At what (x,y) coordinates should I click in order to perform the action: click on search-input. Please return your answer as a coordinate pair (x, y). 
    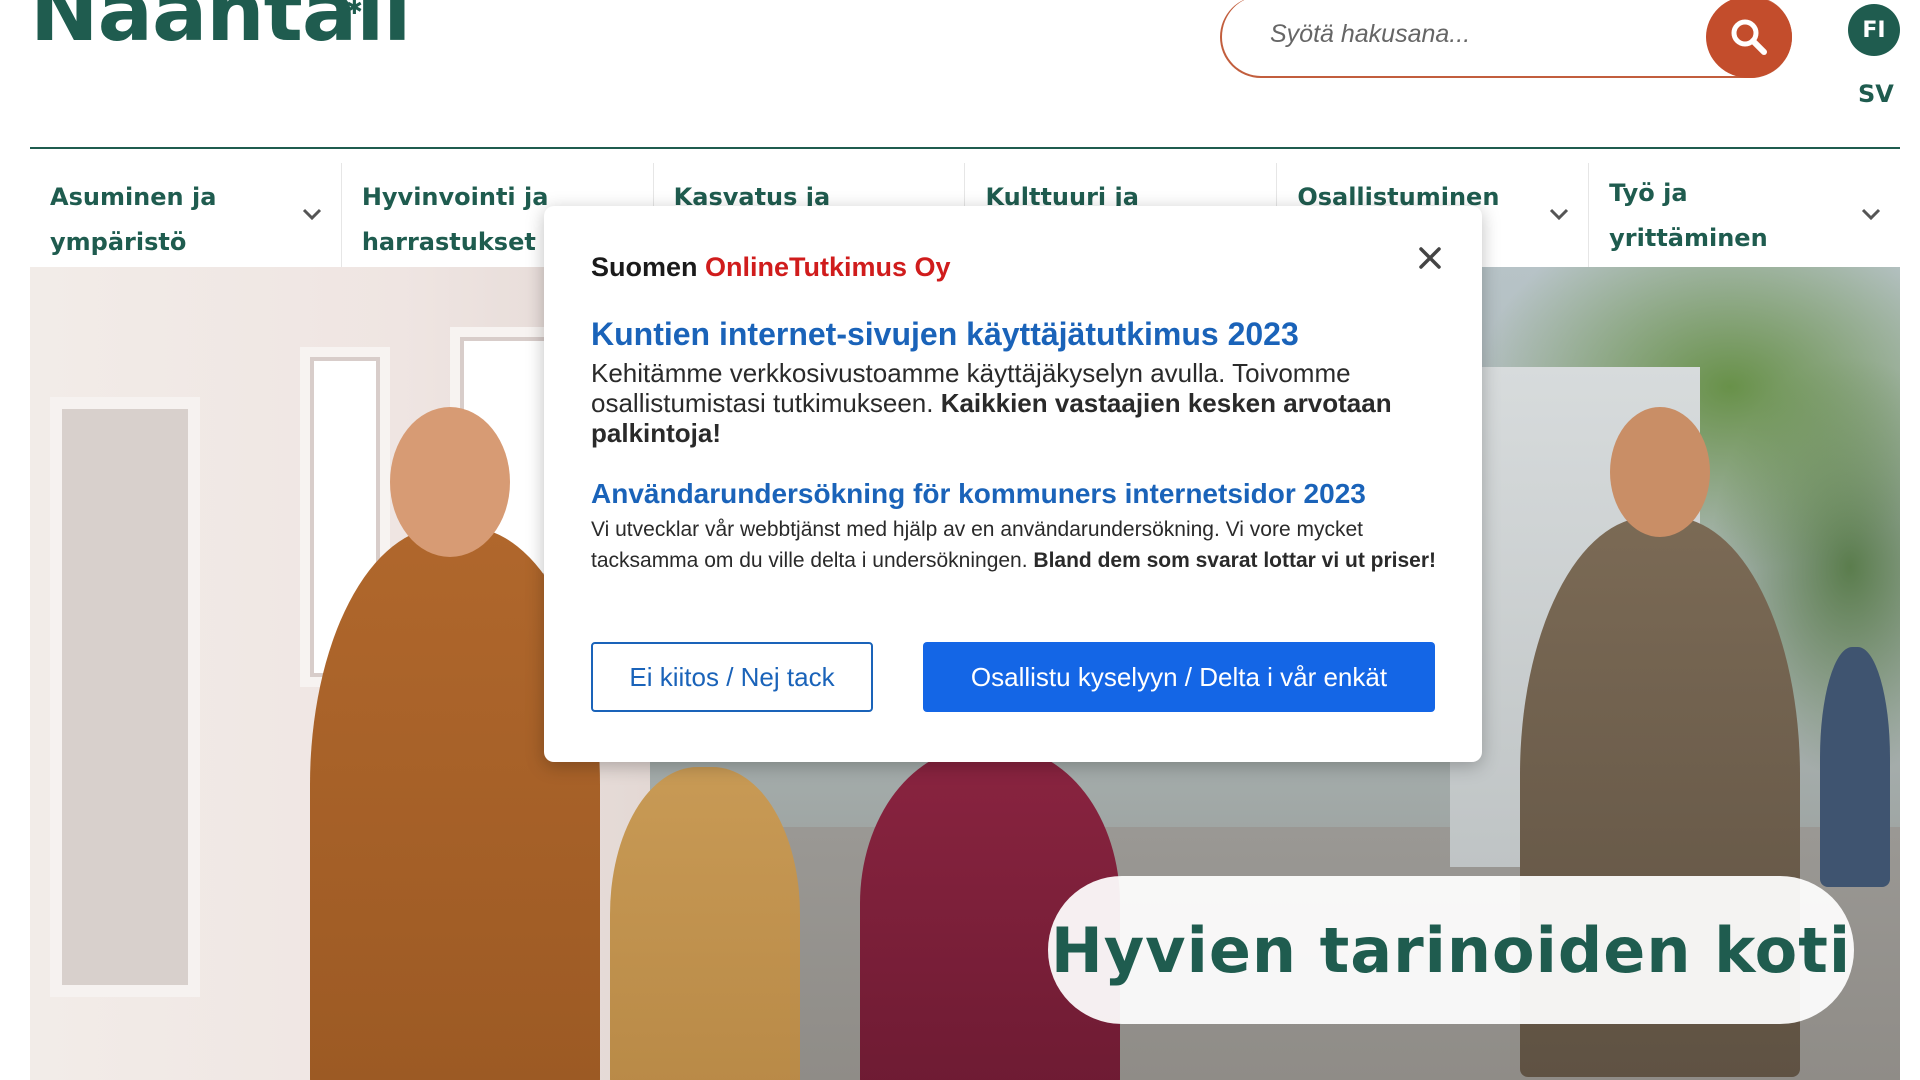
    Looking at the image, I should click on (1480, 34).